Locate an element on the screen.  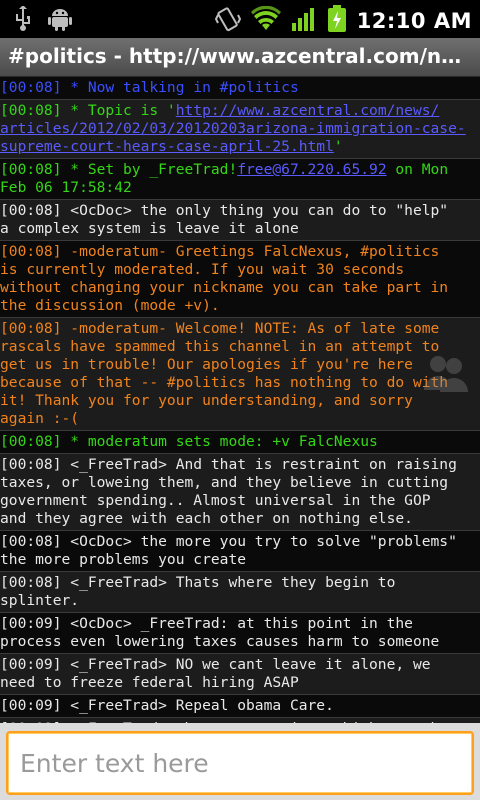
status-bar: 12:10 AM is located at coordinates (240, 19).